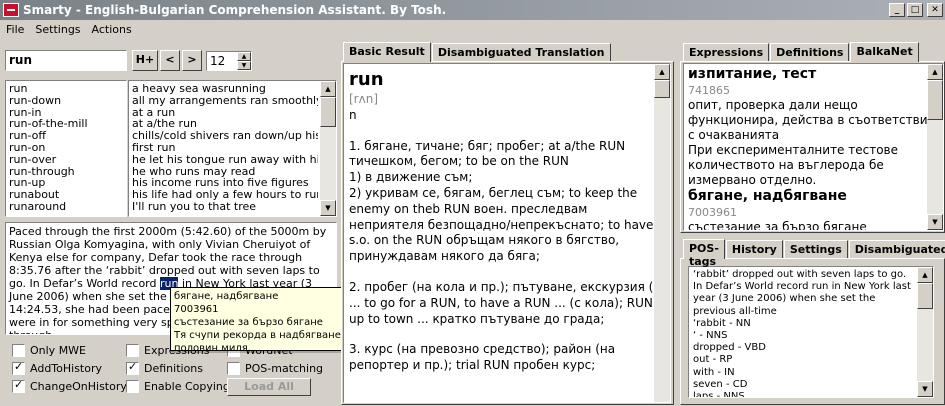 This screenshot has height=406, width=945. What do you see at coordinates (726, 52) in the screenshot?
I see `tab-expressions: Expressions` at bounding box center [726, 52].